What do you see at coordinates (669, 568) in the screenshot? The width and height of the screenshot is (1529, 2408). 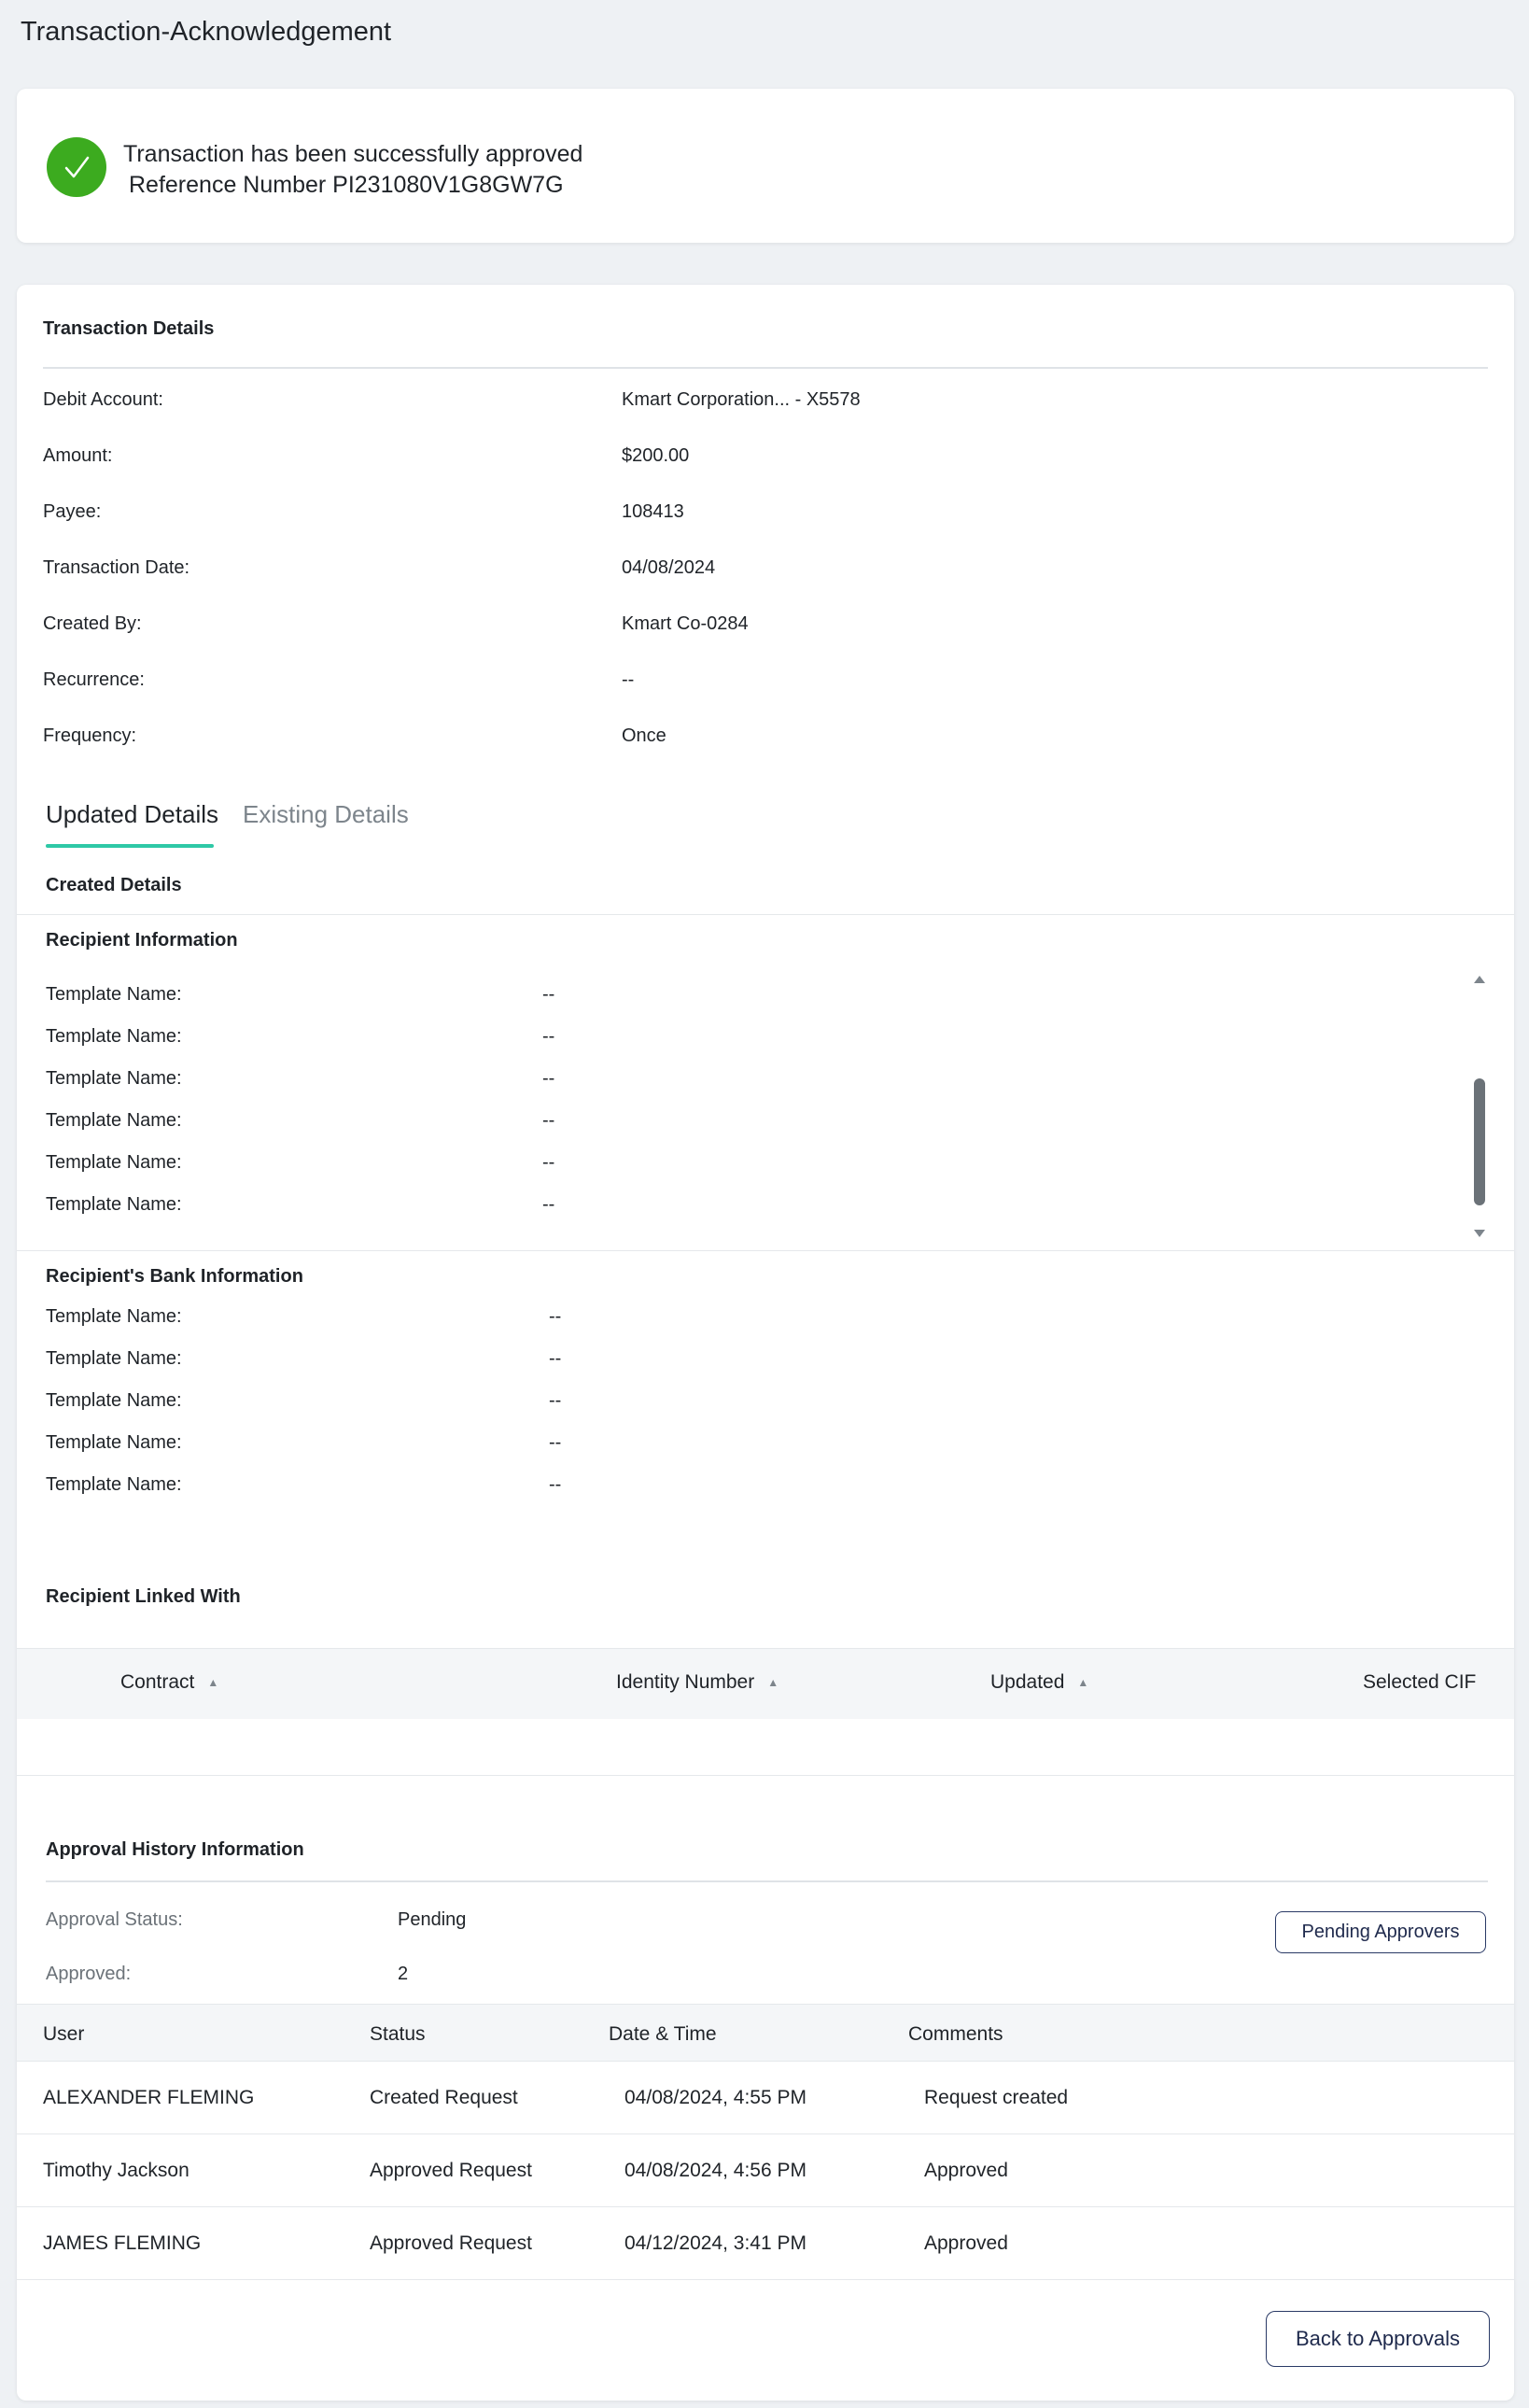 I see `transaction-date-value: 04/08/2024` at bounding box center [669, 568].